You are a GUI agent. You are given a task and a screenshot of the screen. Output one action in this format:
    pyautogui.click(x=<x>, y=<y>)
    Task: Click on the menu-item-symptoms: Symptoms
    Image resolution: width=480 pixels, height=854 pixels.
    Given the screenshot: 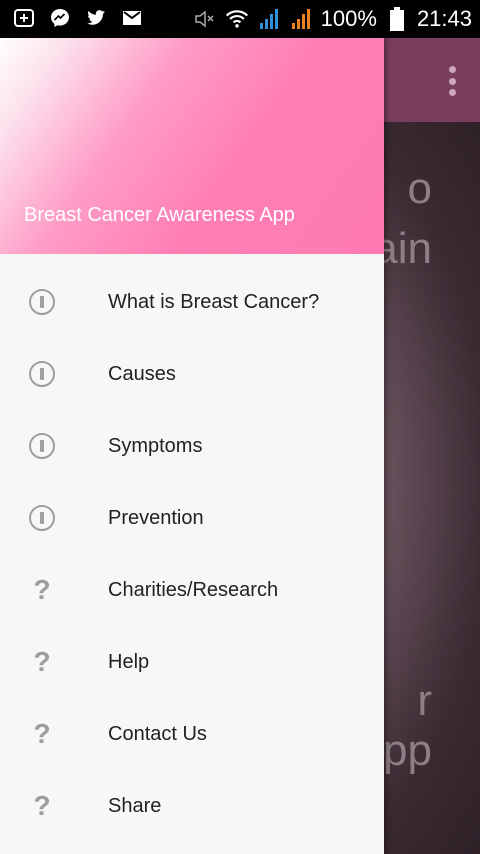 What is the action you would take?
    pyautogui.click(x=192, y=446)
    